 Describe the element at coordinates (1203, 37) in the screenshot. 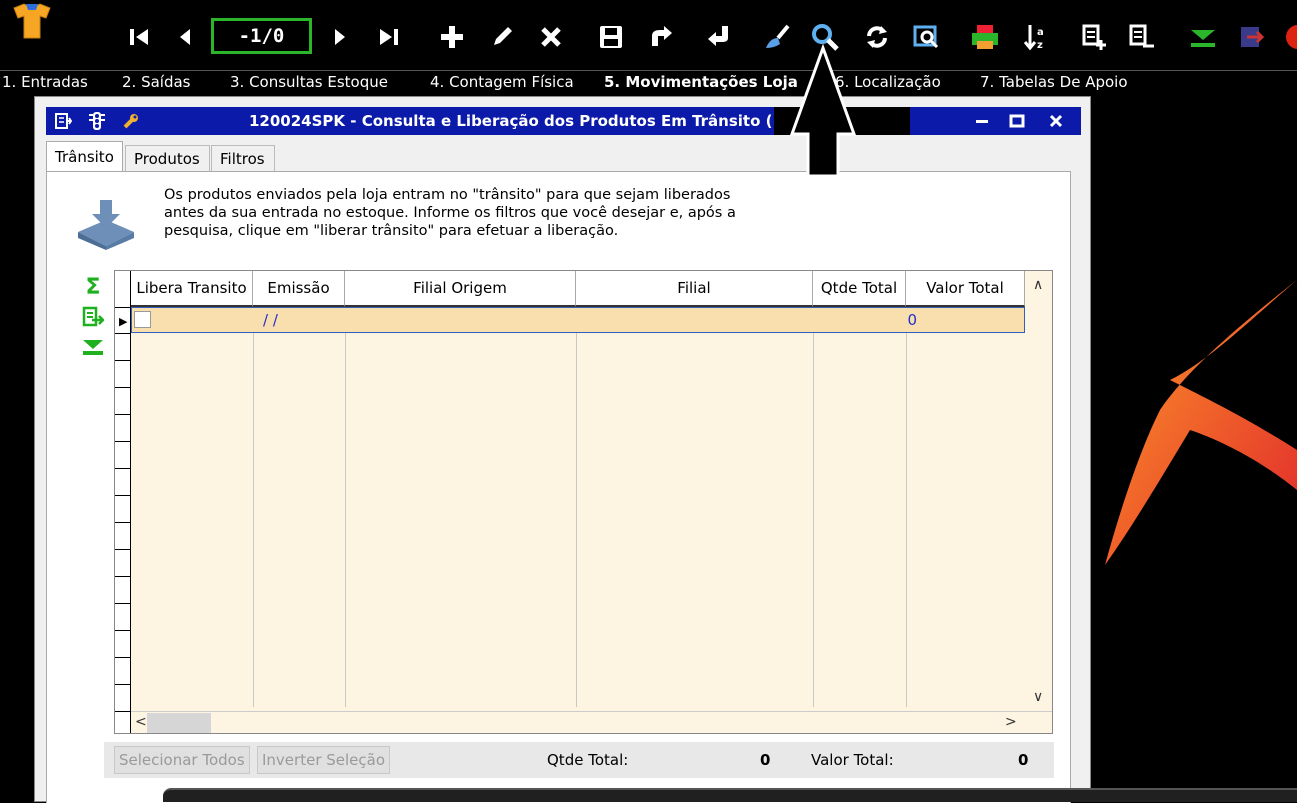

I see `expand-icon` at that location.